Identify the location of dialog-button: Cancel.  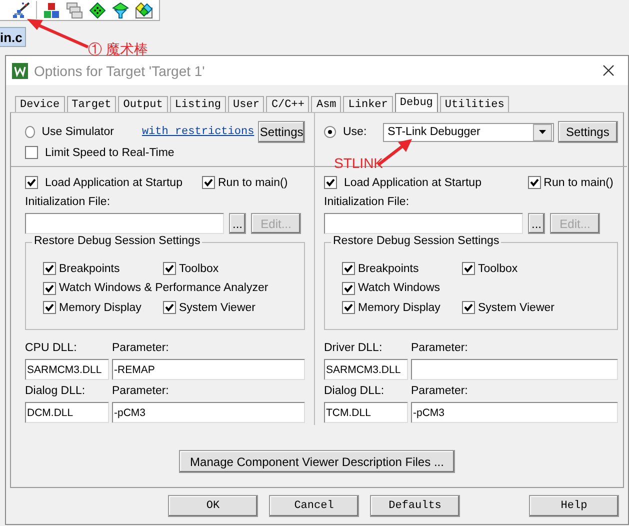
(314, 506).